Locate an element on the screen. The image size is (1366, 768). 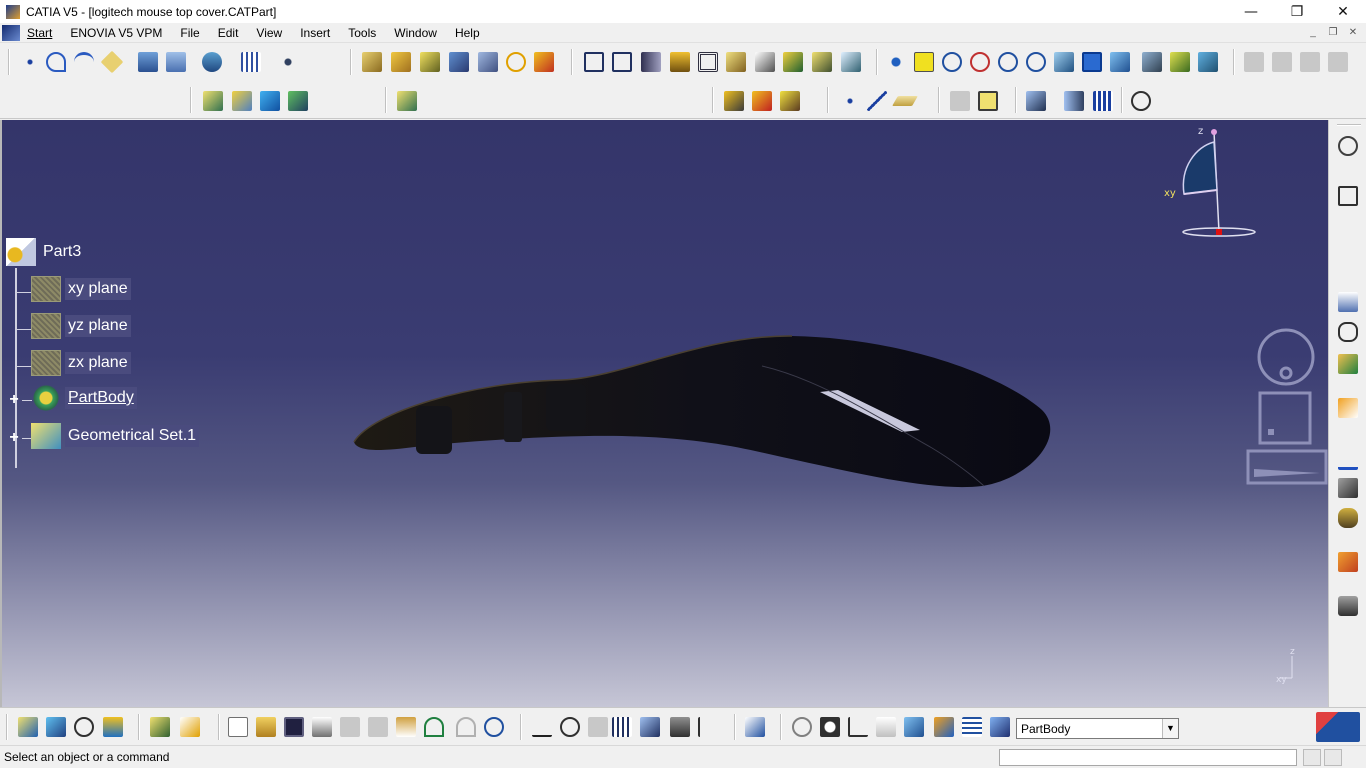
mouse-cover-shell is located at coordinates (702, 411).